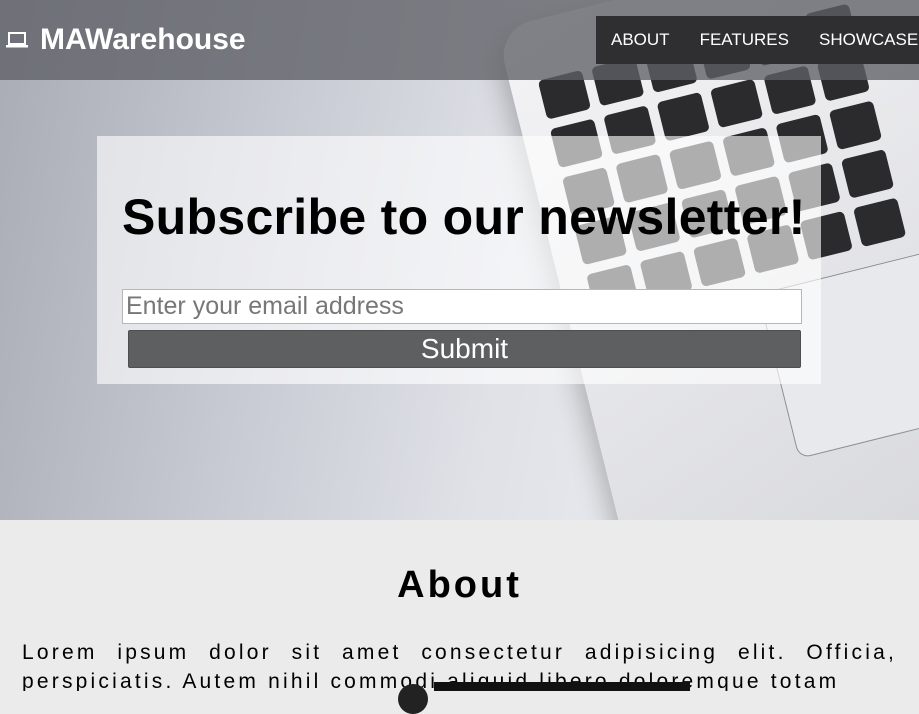 This screenshot has width=919, height=714. Describe the element at coordinates (744, 40) in the screenshot. I see `nav-link-features: FEATURES` at that location.